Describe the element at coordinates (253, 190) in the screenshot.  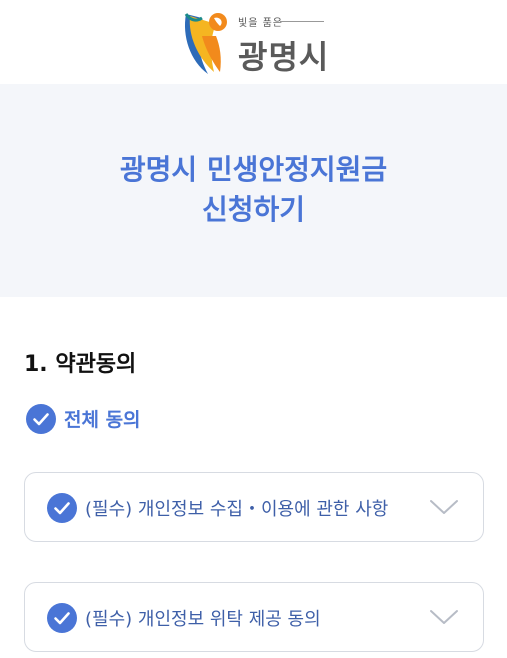
I see `page-title: 광명시 민생안정지원금 신청하기` at that location.